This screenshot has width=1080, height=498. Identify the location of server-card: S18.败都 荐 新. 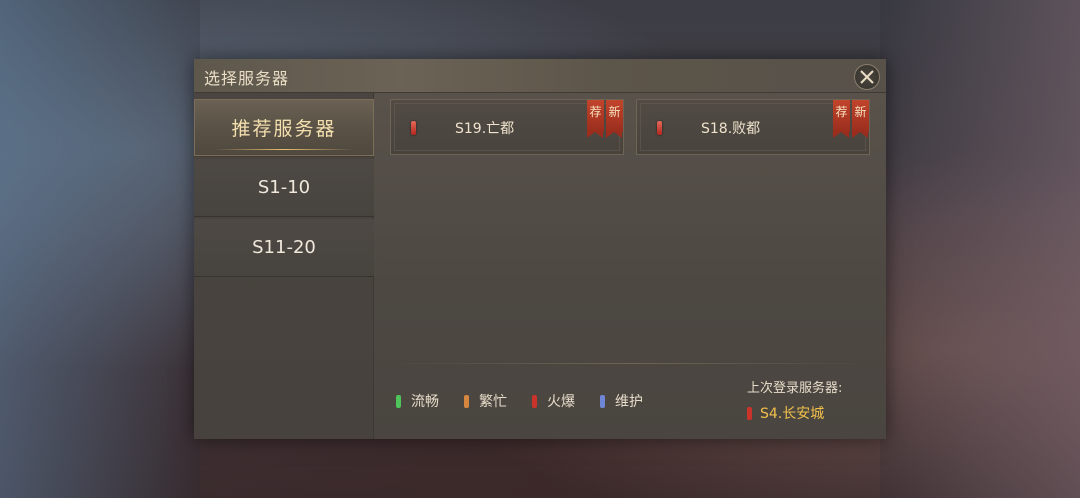
(753, 127).